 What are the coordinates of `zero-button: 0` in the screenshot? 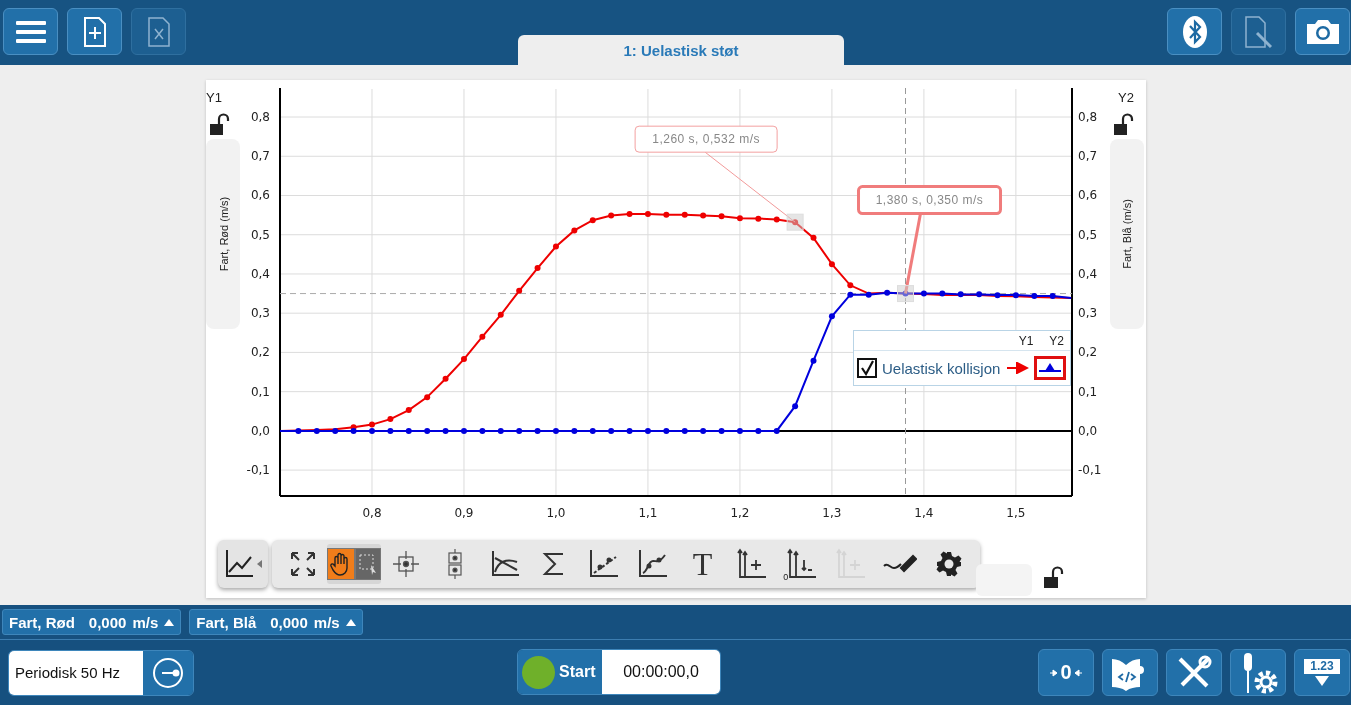 It's located at (1066, 672).